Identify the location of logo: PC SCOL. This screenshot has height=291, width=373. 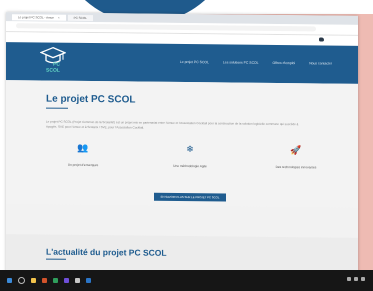
(53, 62).